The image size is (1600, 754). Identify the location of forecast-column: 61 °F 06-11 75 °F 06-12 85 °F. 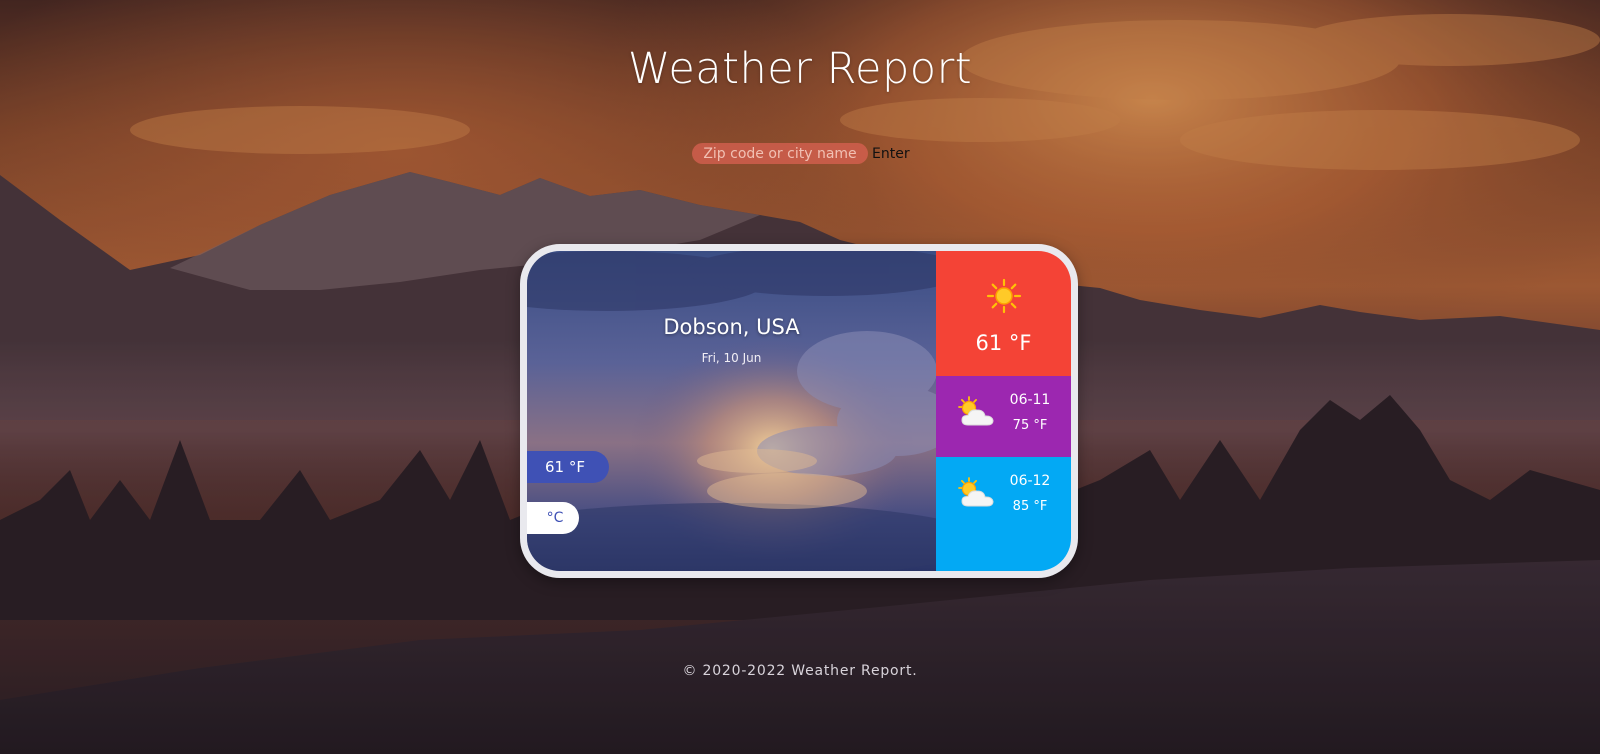
(1003, 411).